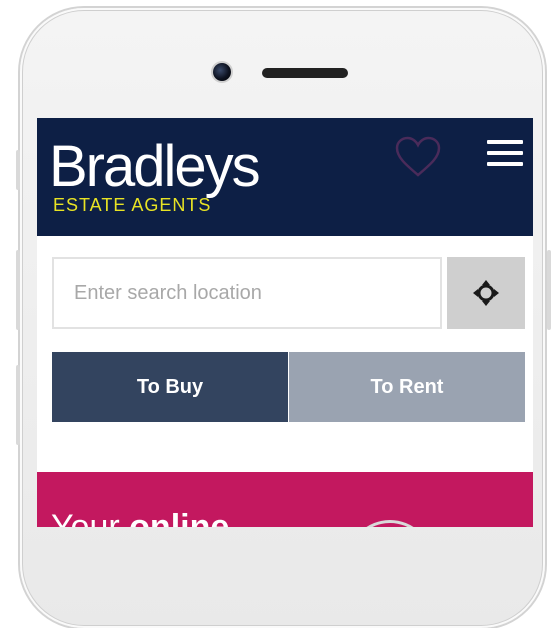 The image size is (557, 628). I want to click on promo-heading: Your online, so click(140, 517).